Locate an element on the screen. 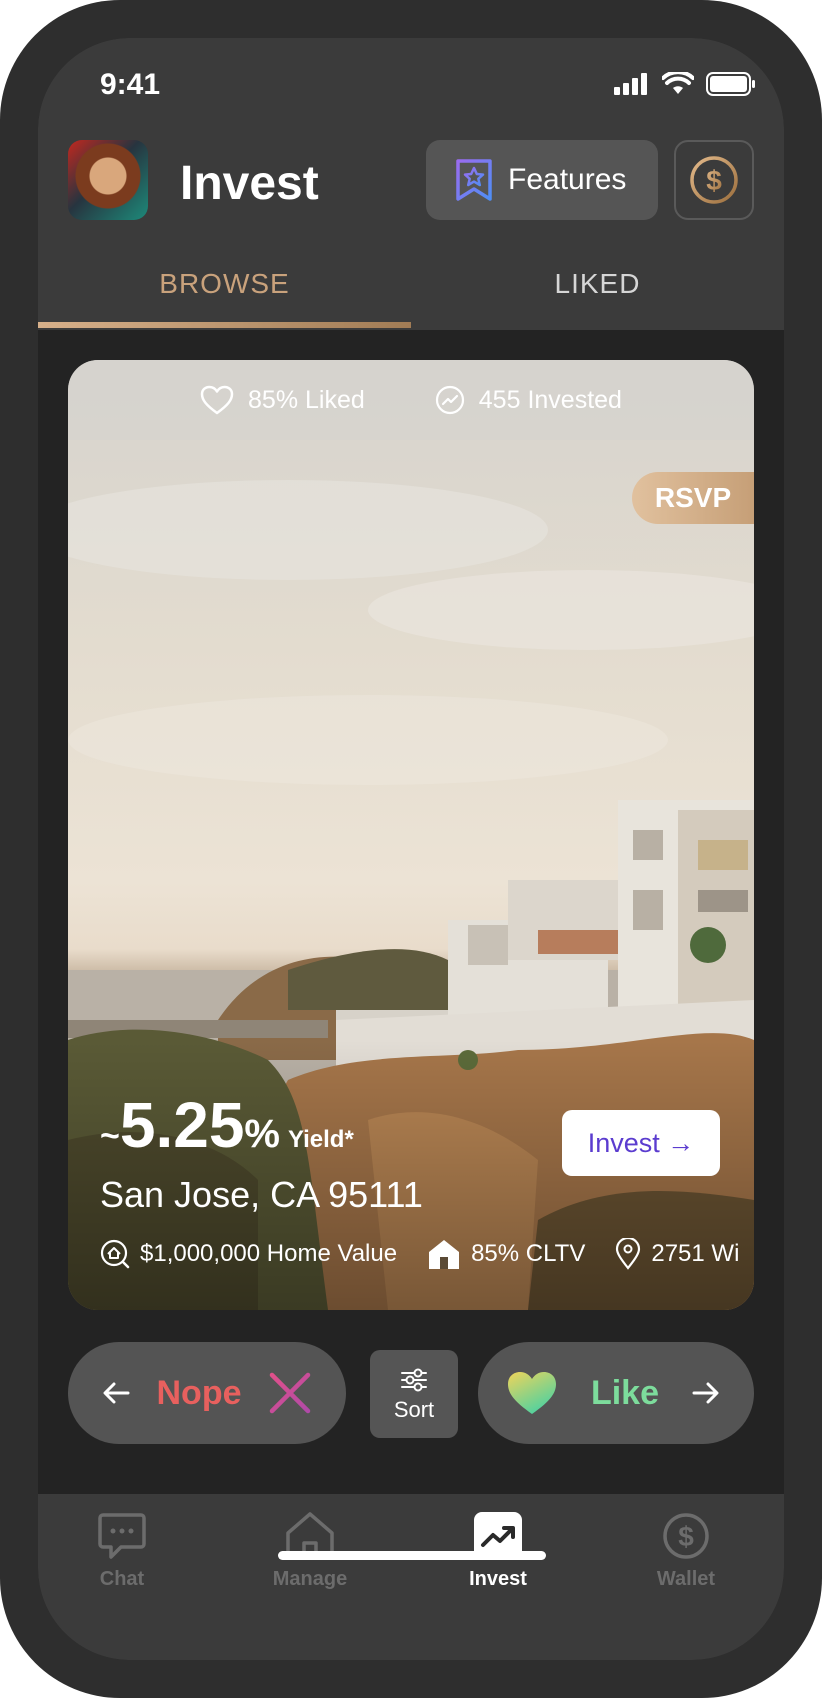  nav-manage: Manage is located at coordinates (310, 1549).